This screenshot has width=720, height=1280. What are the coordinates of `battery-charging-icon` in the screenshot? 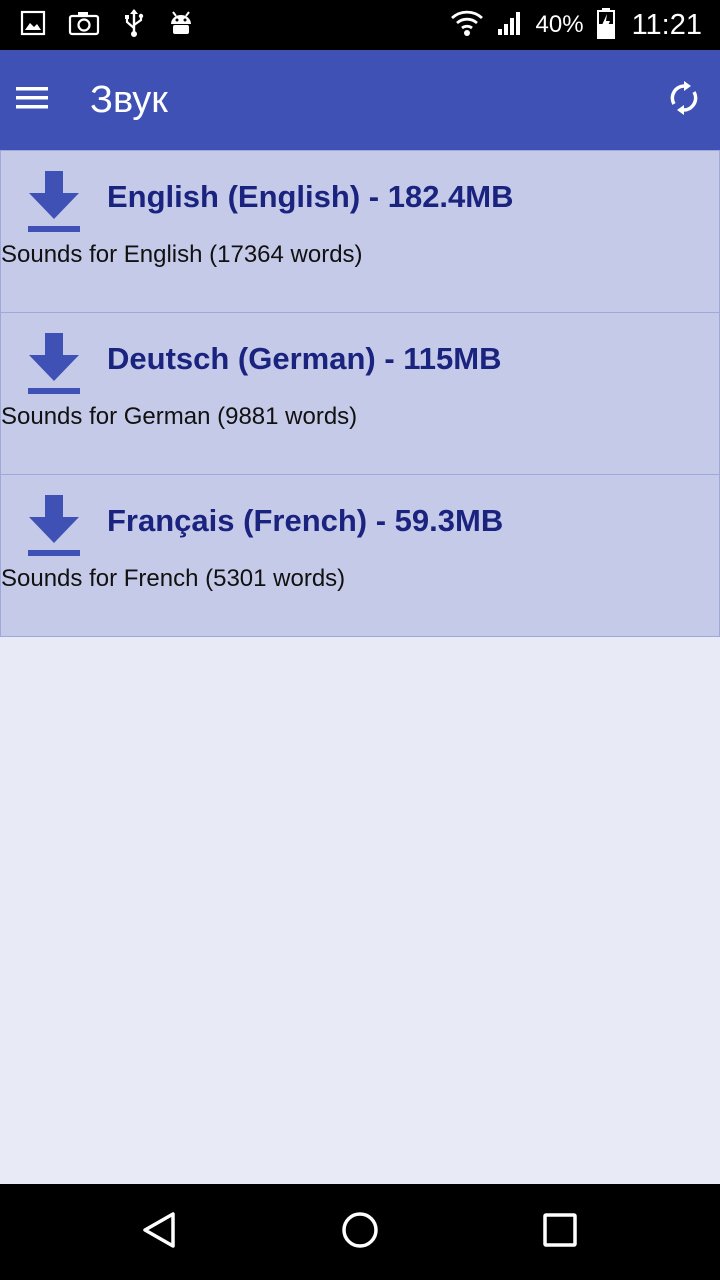 It's located at (606, 25).